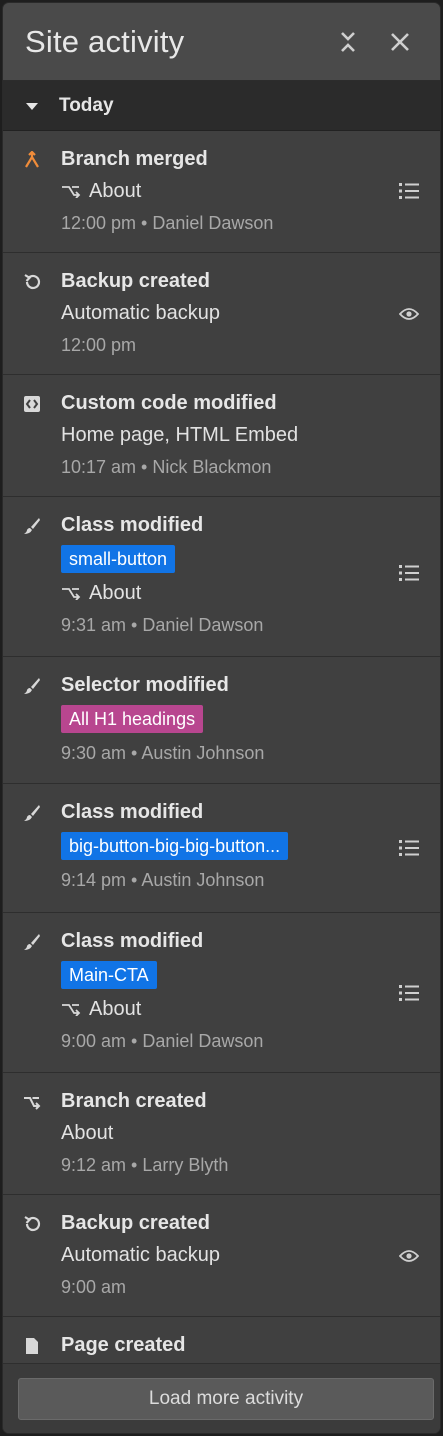  I want to click on activity-meta: 9:12 am • Larry Blyth, so click(145, 1165).